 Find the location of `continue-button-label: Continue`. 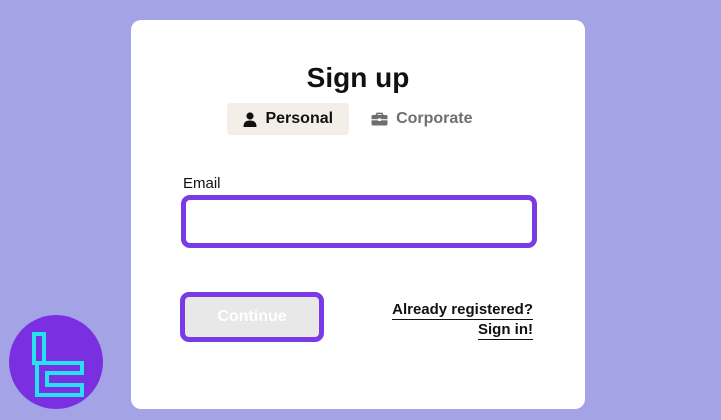

continue-button-label: Continue is located at coordinates (252, 316).